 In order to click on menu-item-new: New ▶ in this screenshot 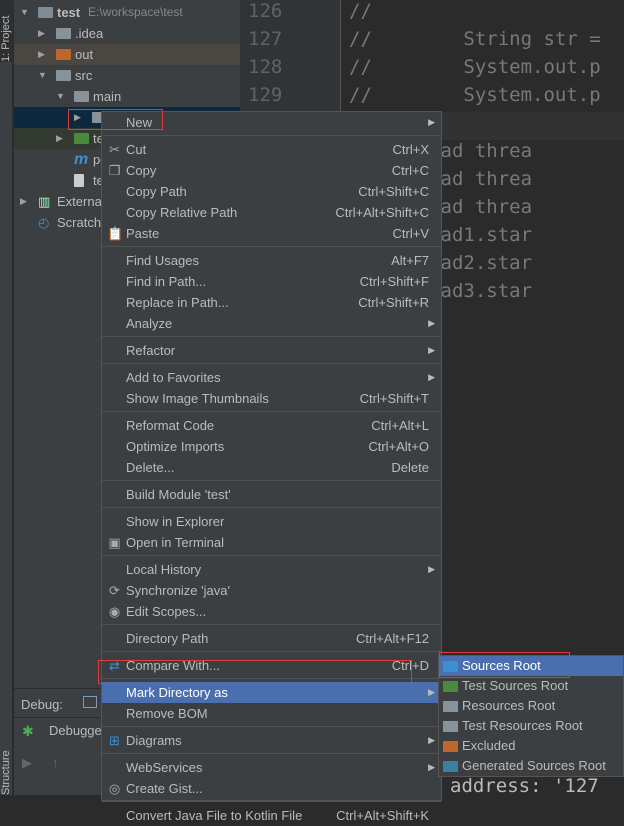, I will do `click(271, 122)`.